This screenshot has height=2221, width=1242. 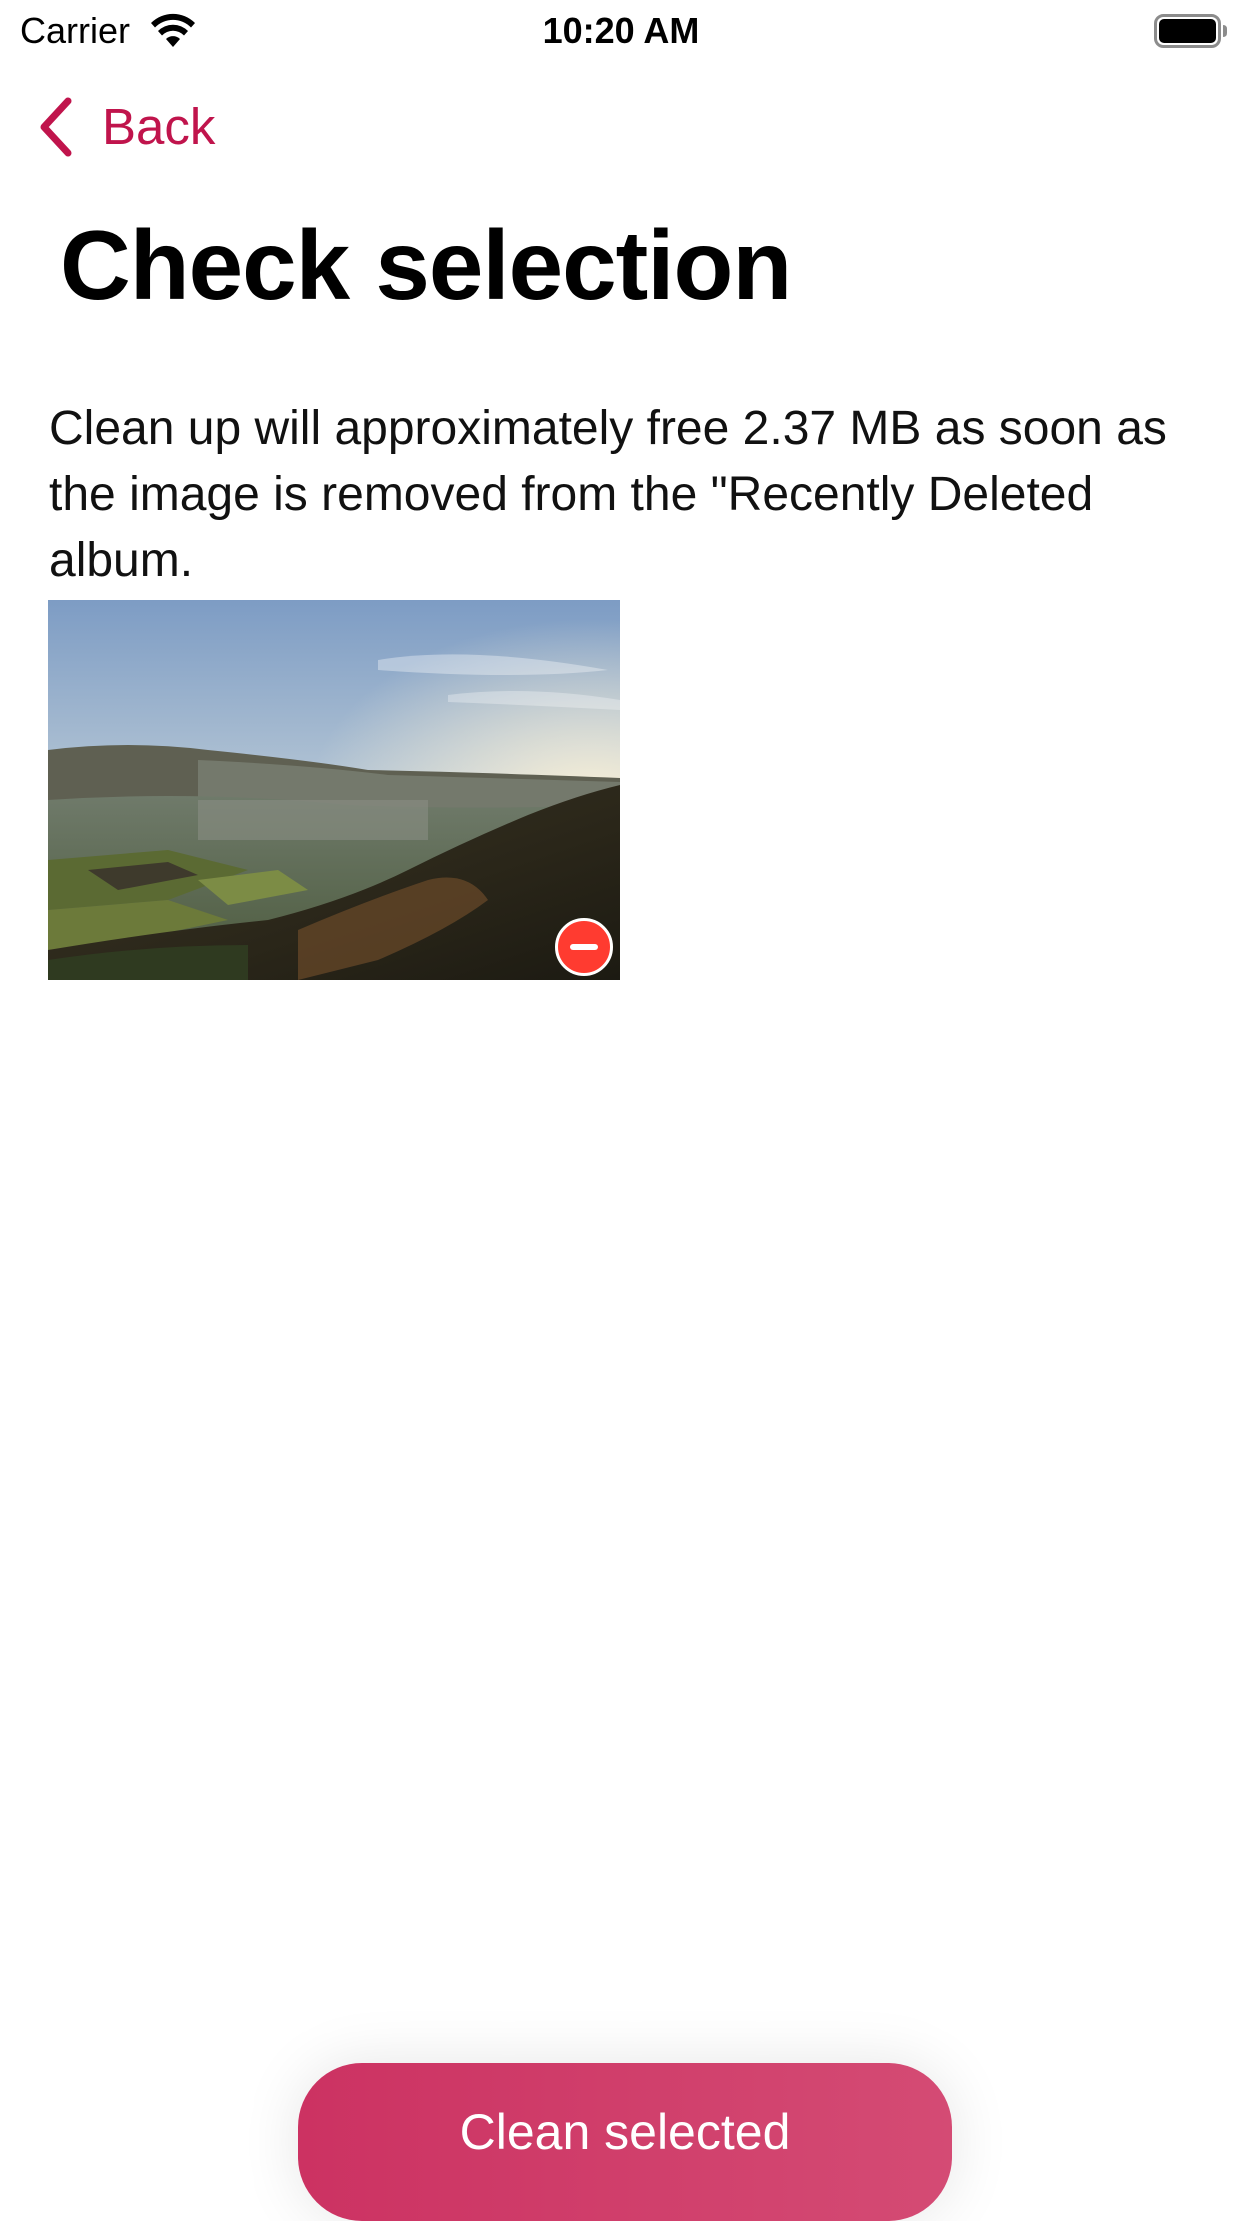 What do you see at coordinates (625, 2142) in the screenshot?
I see `clean-selected-button: Clean selected` at bounding box center [625, 2142].